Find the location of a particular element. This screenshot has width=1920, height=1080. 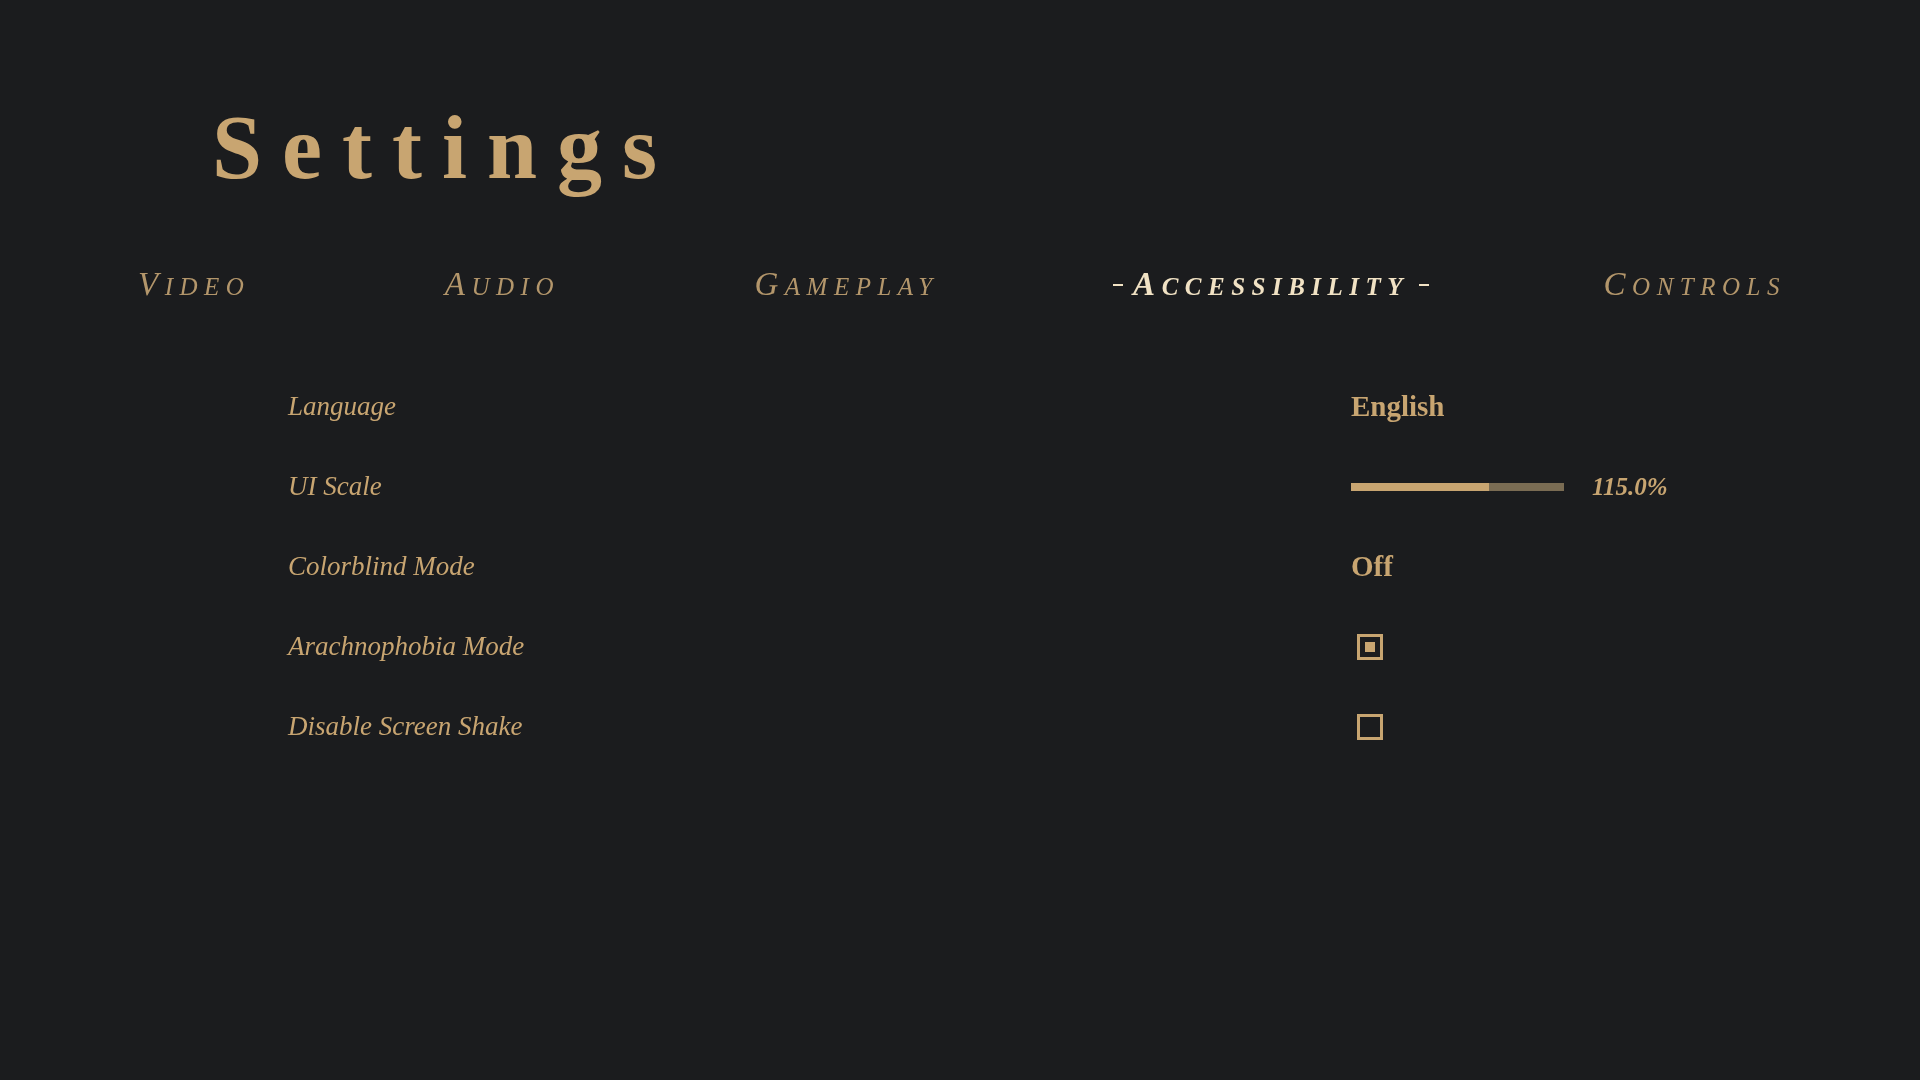

settings-tab: CONTROLS is located at coordinates (1694, 285).